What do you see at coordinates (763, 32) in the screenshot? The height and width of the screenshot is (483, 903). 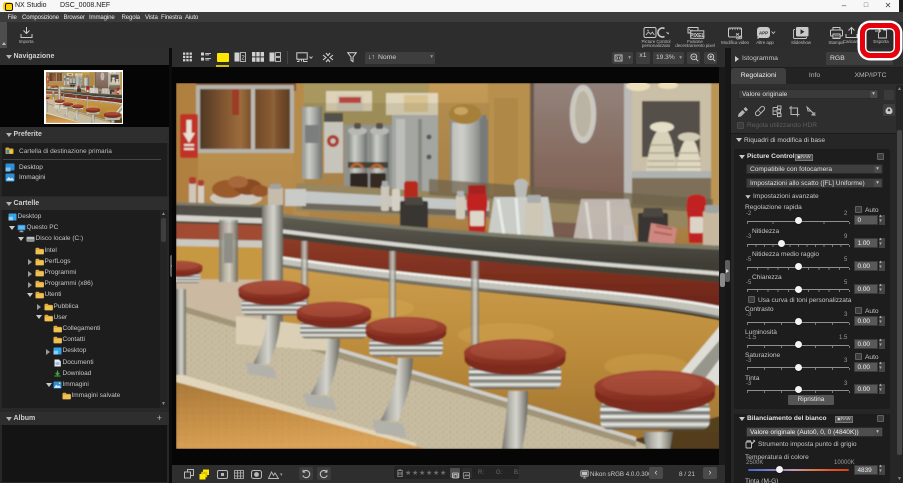 I see `svg-text: APP` at bounding box center [763, 32].